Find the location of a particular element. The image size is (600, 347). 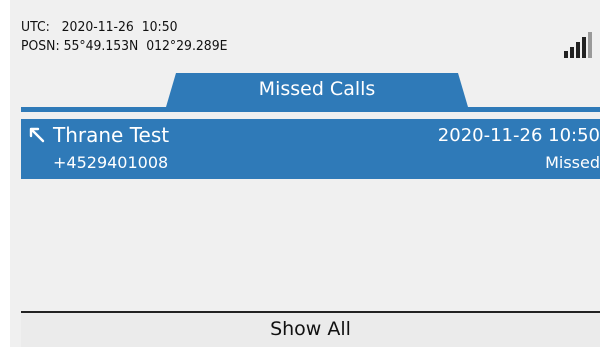

show-all-button: Show All is located at coordinates (310, 329).